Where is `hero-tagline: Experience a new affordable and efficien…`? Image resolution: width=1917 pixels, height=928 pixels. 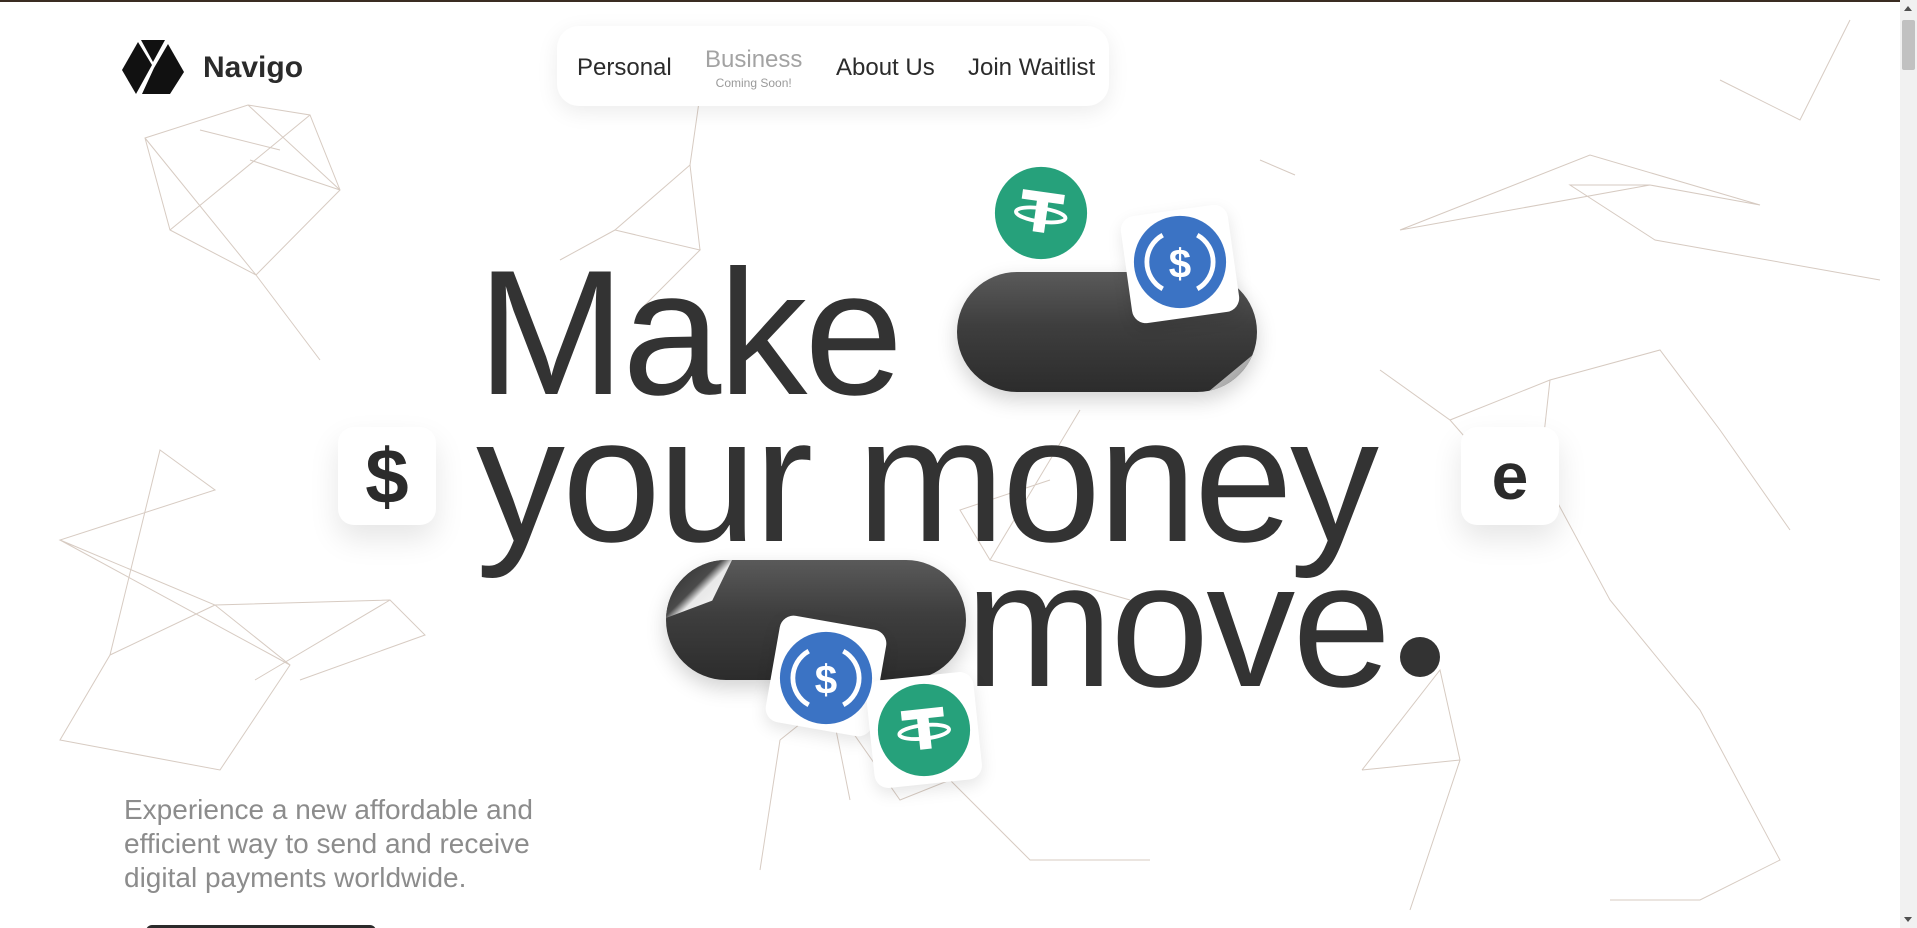
hero-tagline: Experience a new affordable and efficien… is located at coordinates (328, 843).